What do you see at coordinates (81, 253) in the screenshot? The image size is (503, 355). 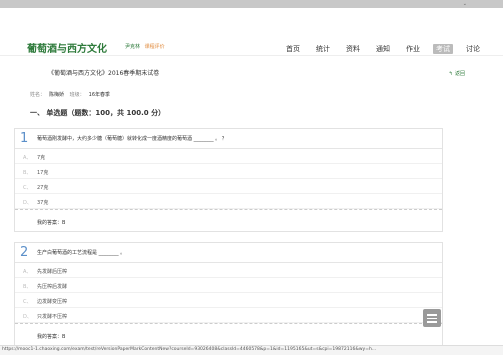 I see `question-text: 生产白葡萄酒的工艺流程是 ________ 。` at bounding box center [81, 253].